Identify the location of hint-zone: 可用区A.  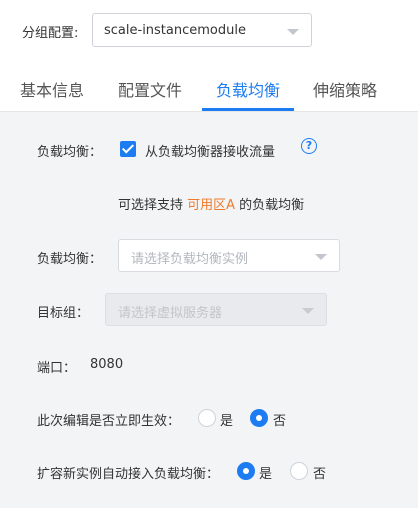
(211, 205).